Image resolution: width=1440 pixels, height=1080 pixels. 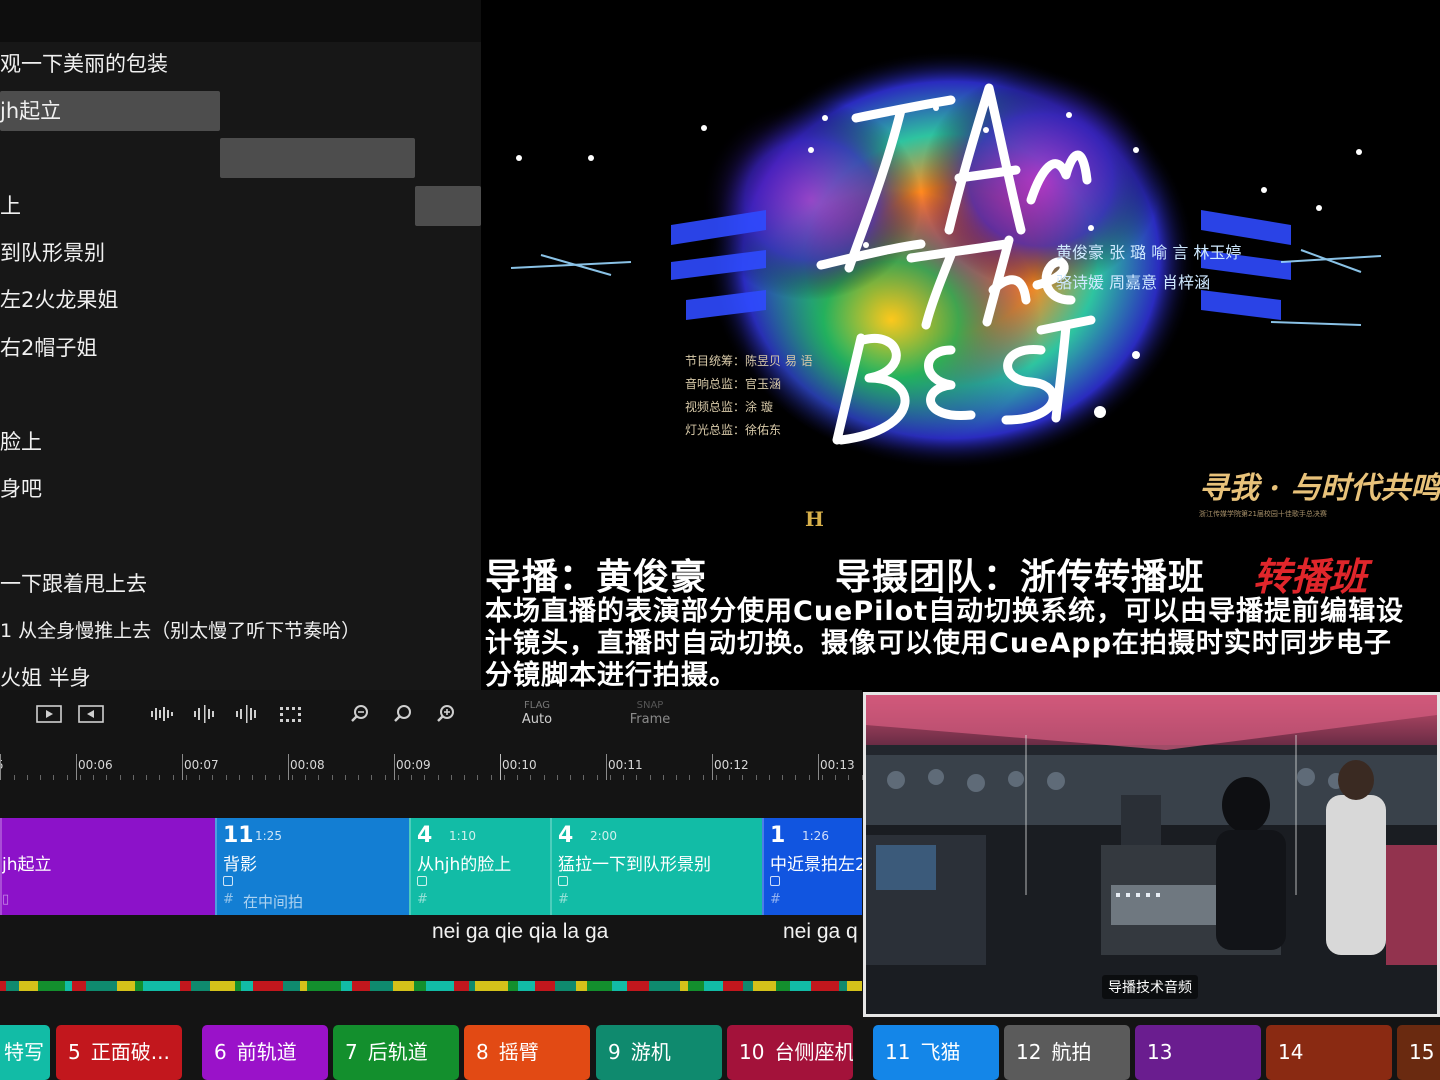 I want to click on cue-block-duration: 2:00, so click(x=603, y=836).